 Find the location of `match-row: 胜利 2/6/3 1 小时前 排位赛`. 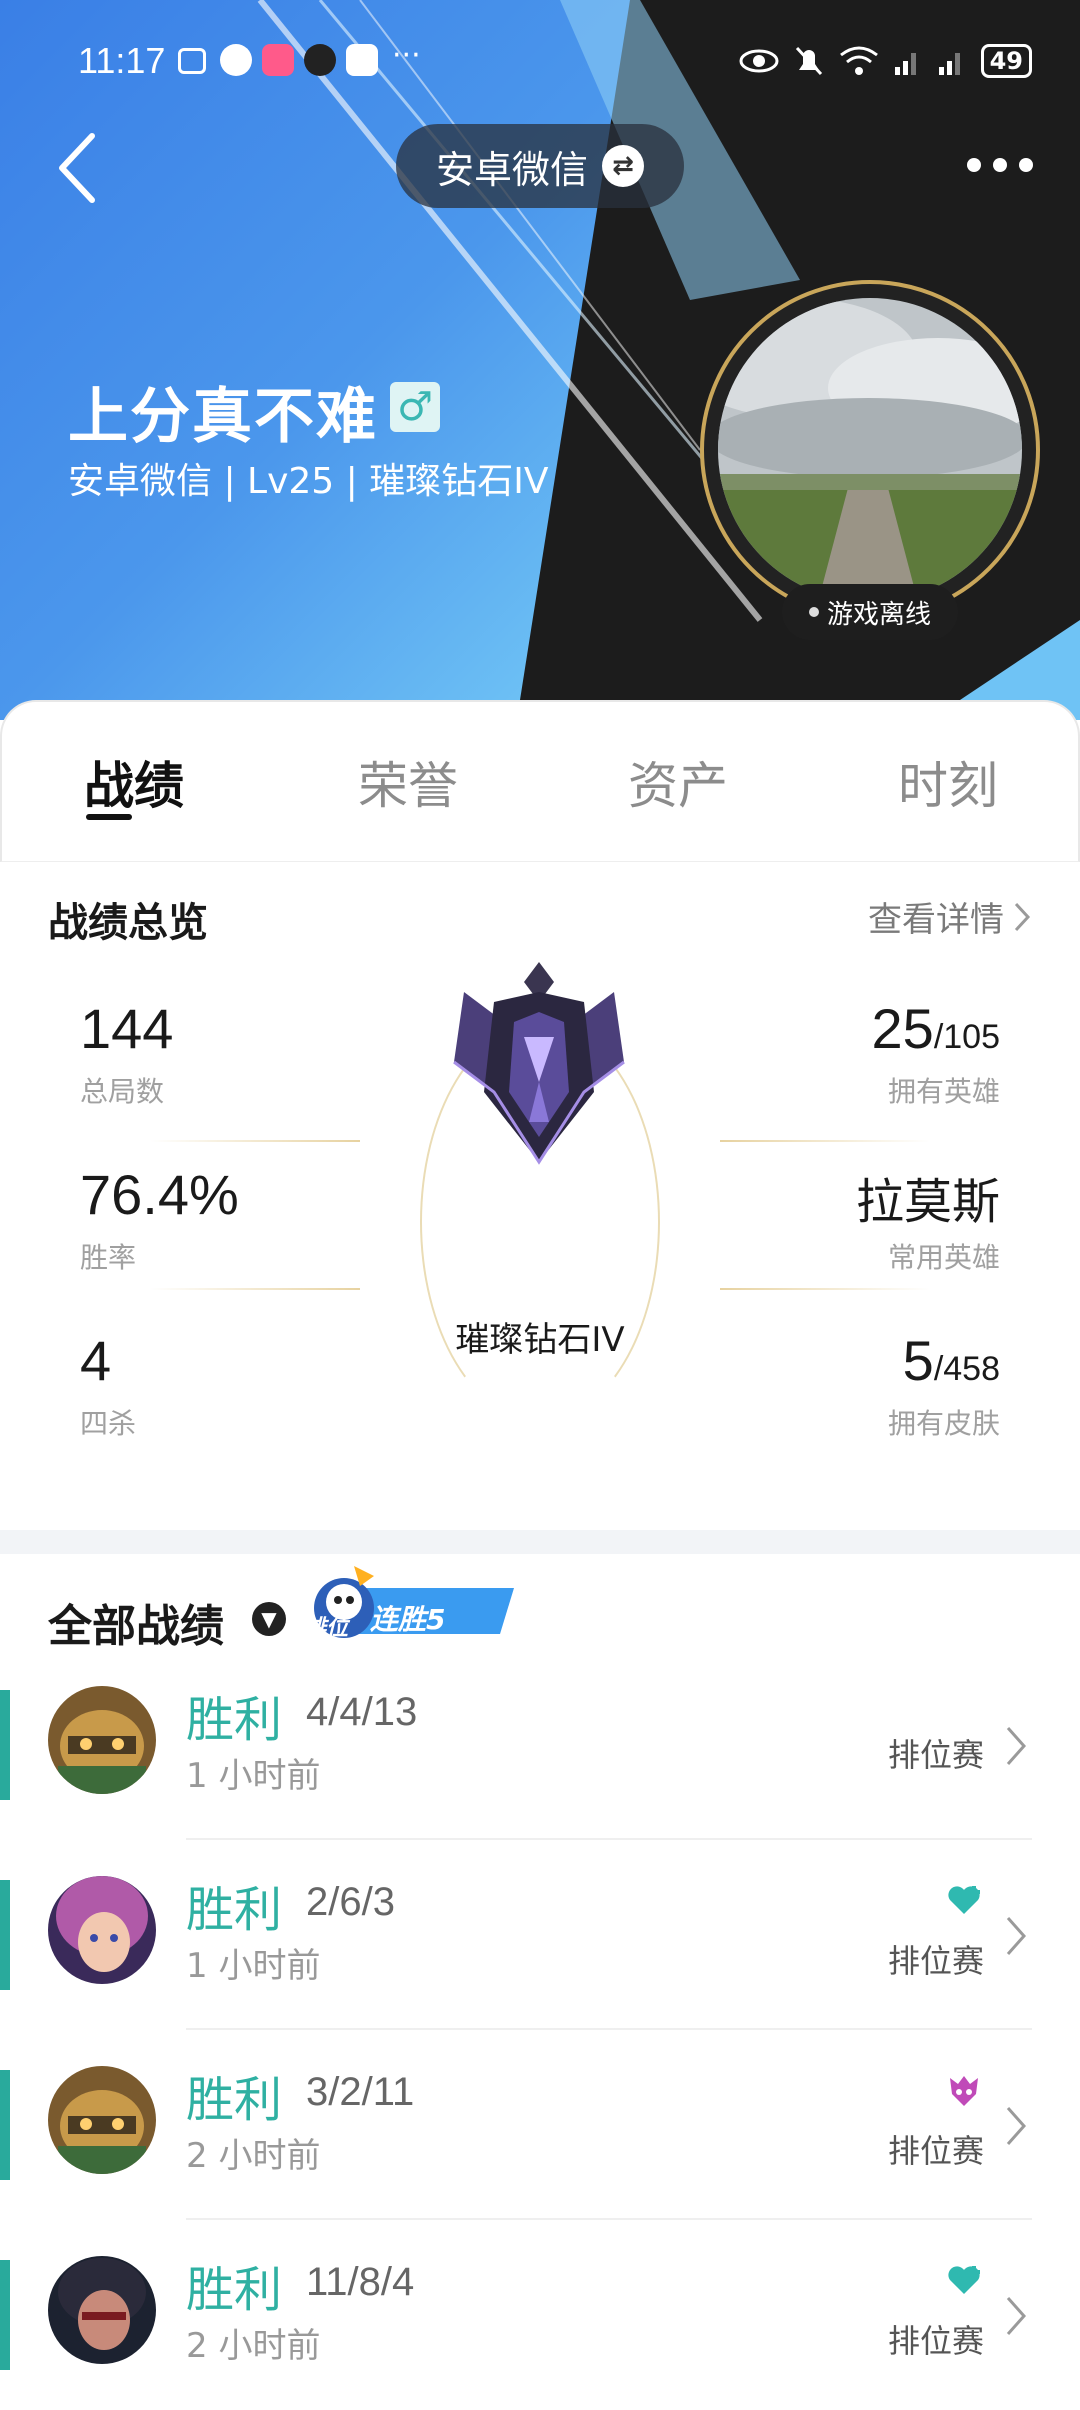

match-row: 胜利 2/6/3 1 小时前 排位赛 is located at coordinates (540, 1935).